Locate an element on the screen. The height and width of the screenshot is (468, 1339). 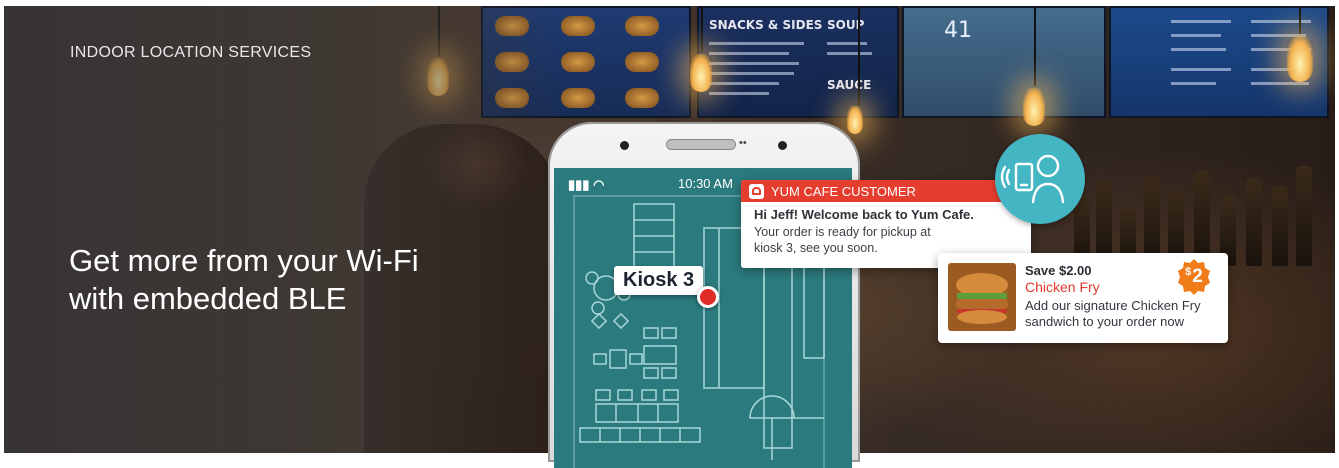
notification-header: YUM CAFE CUSTOMER is located at coordinates (886, 191).